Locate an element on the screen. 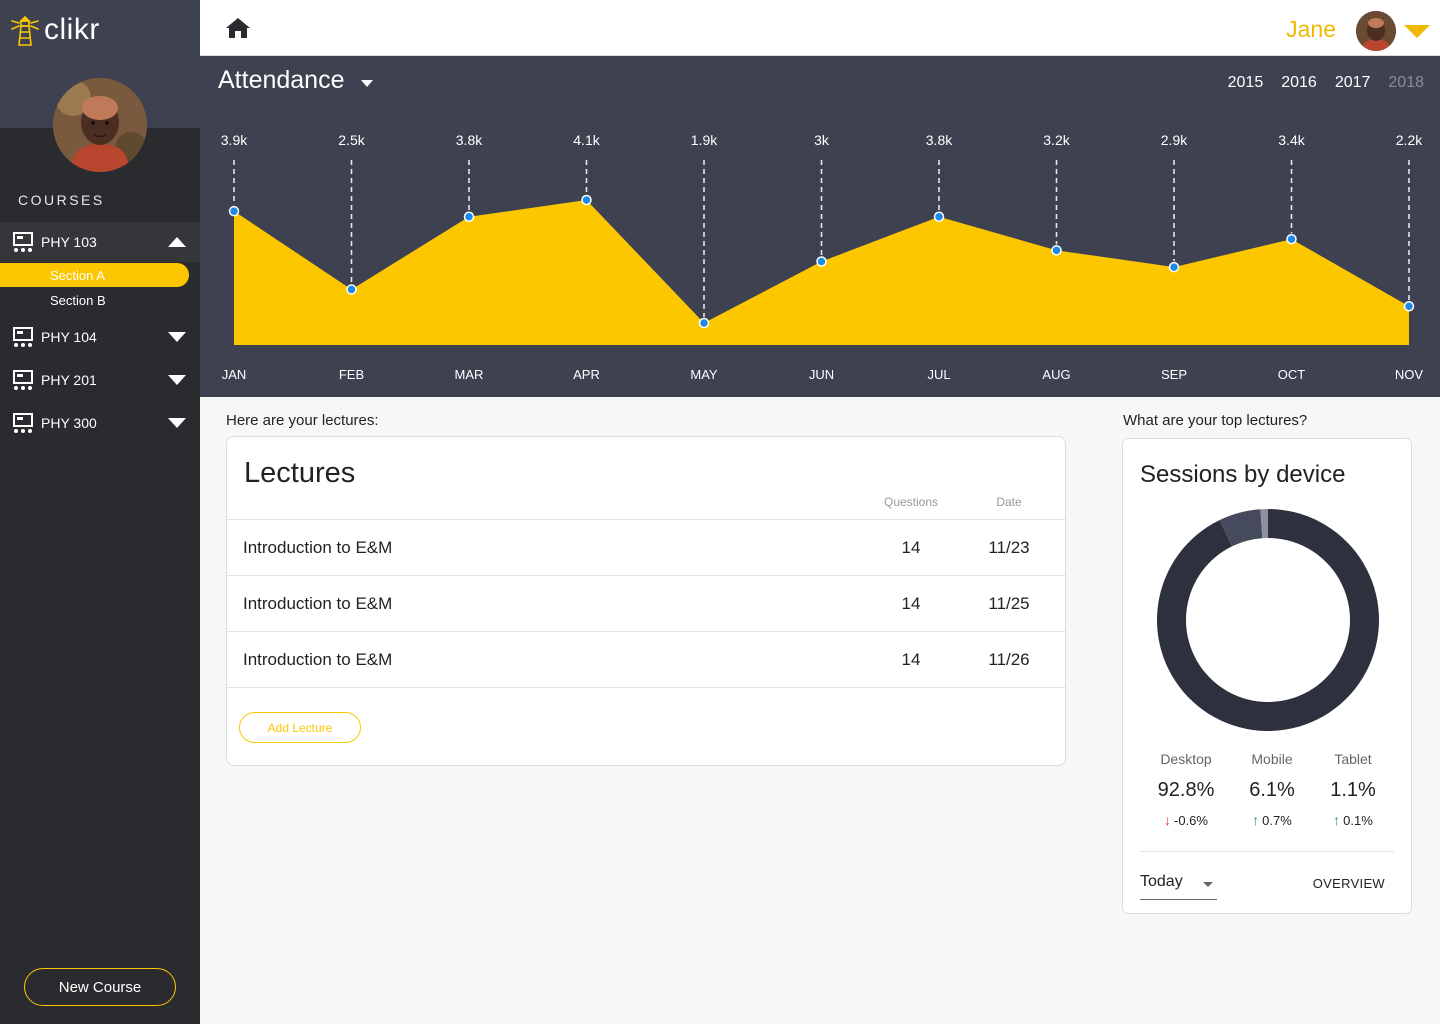 The height and width of the screenshot is (1024, 1440). x-tick-label: FEB is located at coordinates (351, 374).